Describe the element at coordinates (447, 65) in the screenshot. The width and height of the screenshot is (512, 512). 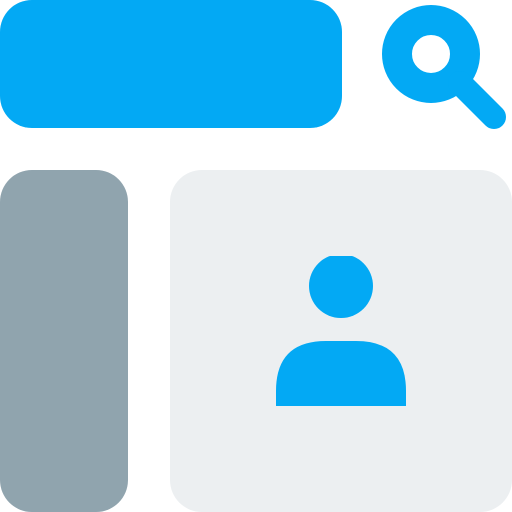
I see `search-icon` at that location.